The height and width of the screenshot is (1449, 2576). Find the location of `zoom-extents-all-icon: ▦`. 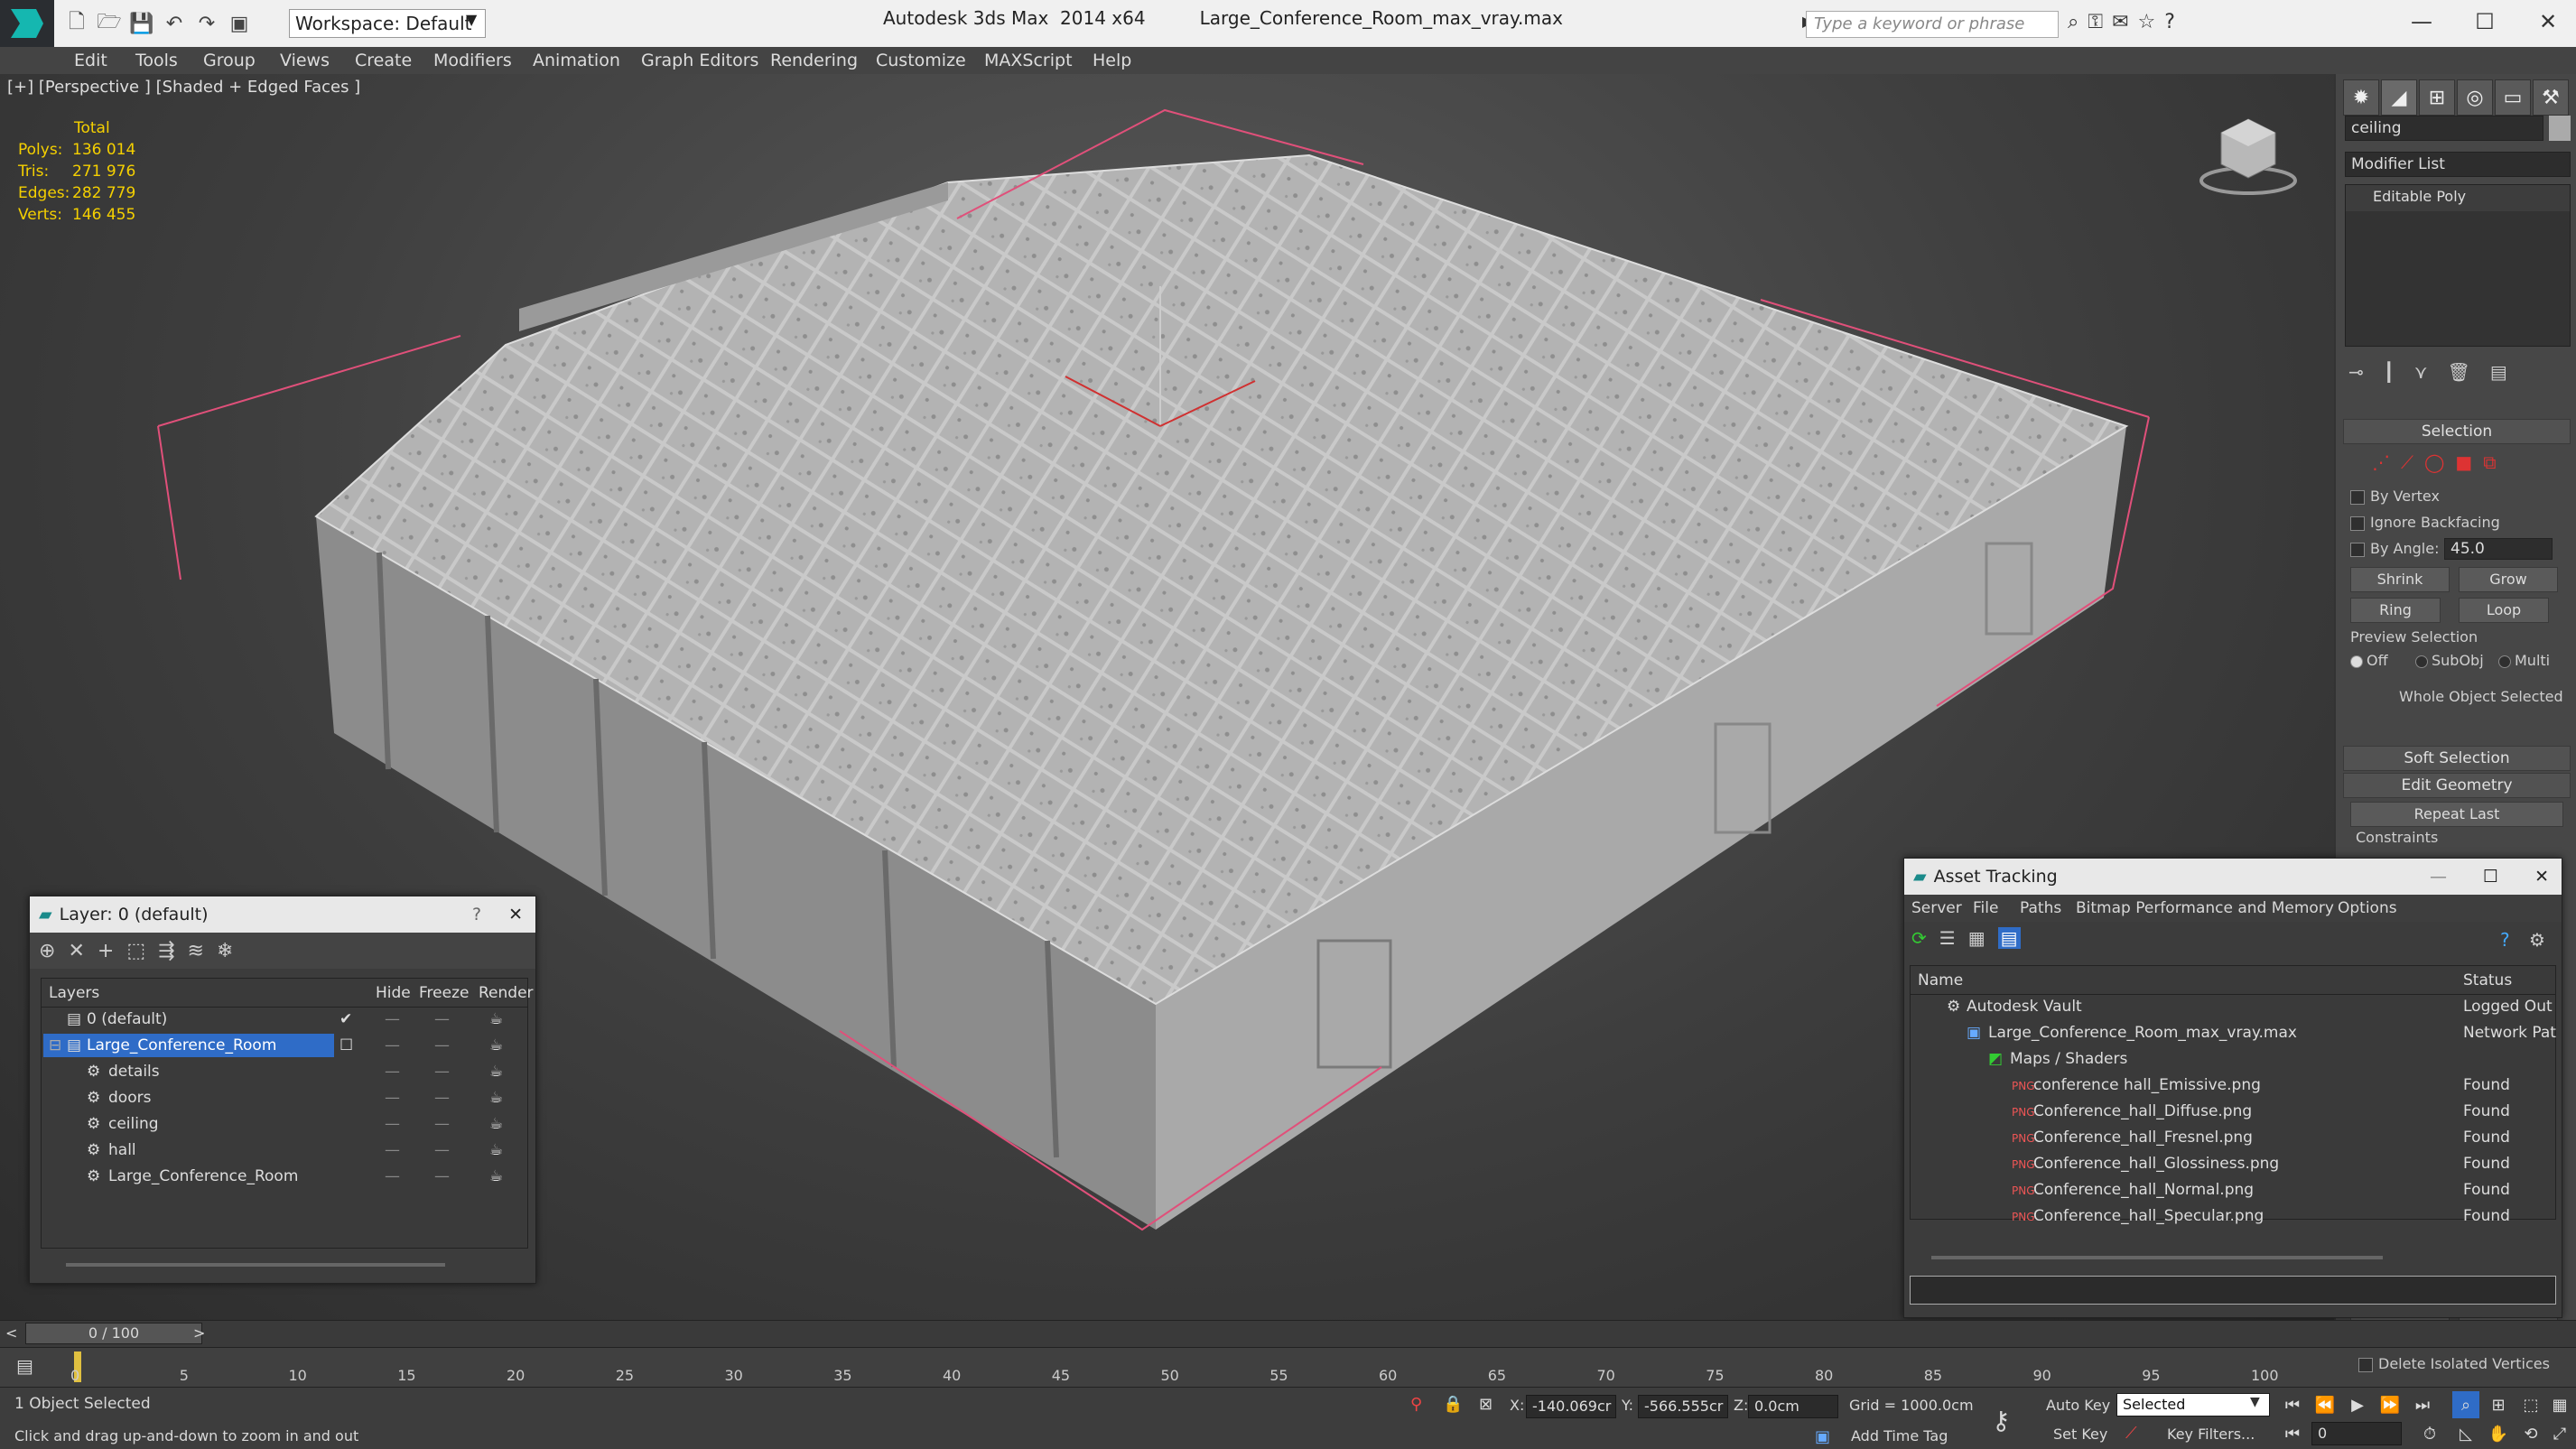

zoom-extents-all-icon: ▦ is located at coordinates (2559, 1404).